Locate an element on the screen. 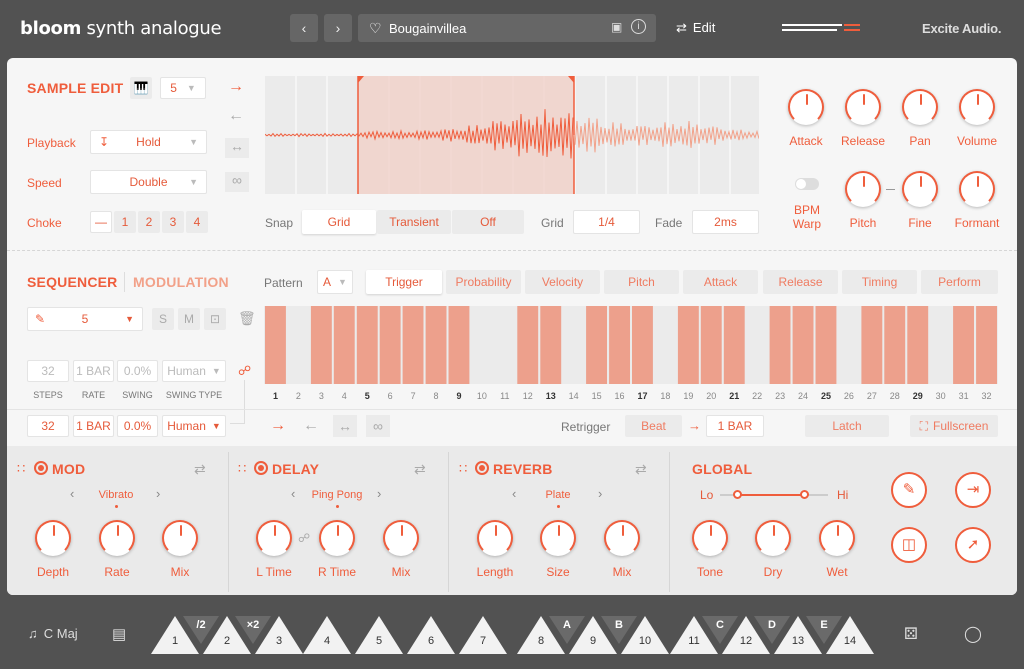 The width and height of the screenshot is (1024, 669). volume-knob is located at coordinates (977, 107).